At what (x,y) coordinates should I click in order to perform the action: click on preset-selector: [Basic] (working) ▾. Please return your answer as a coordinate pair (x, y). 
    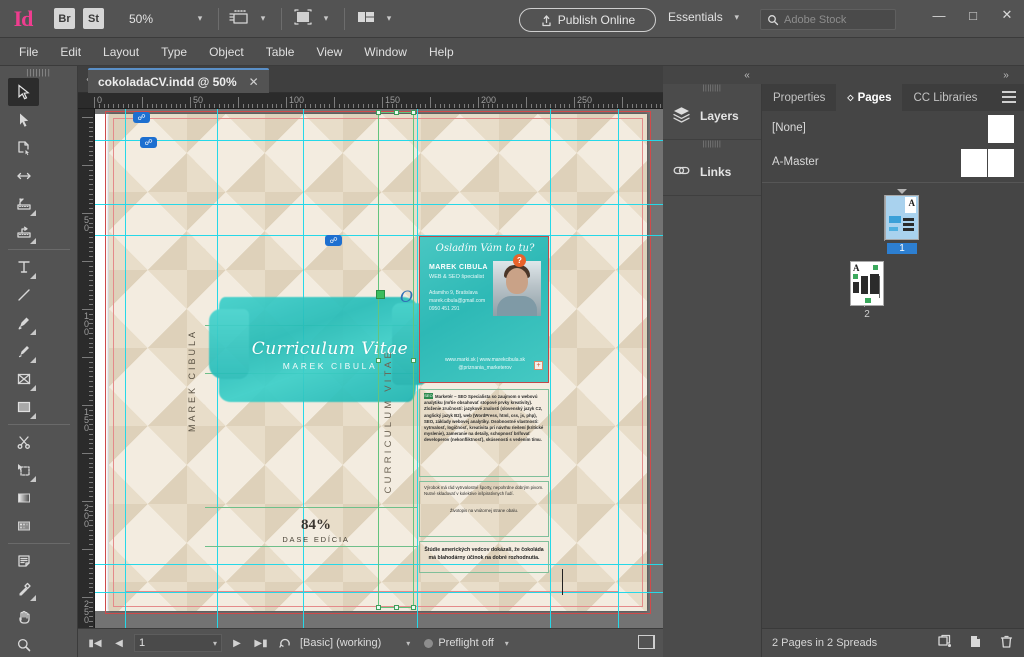
    Looking at the image, I should click on (355, 643).